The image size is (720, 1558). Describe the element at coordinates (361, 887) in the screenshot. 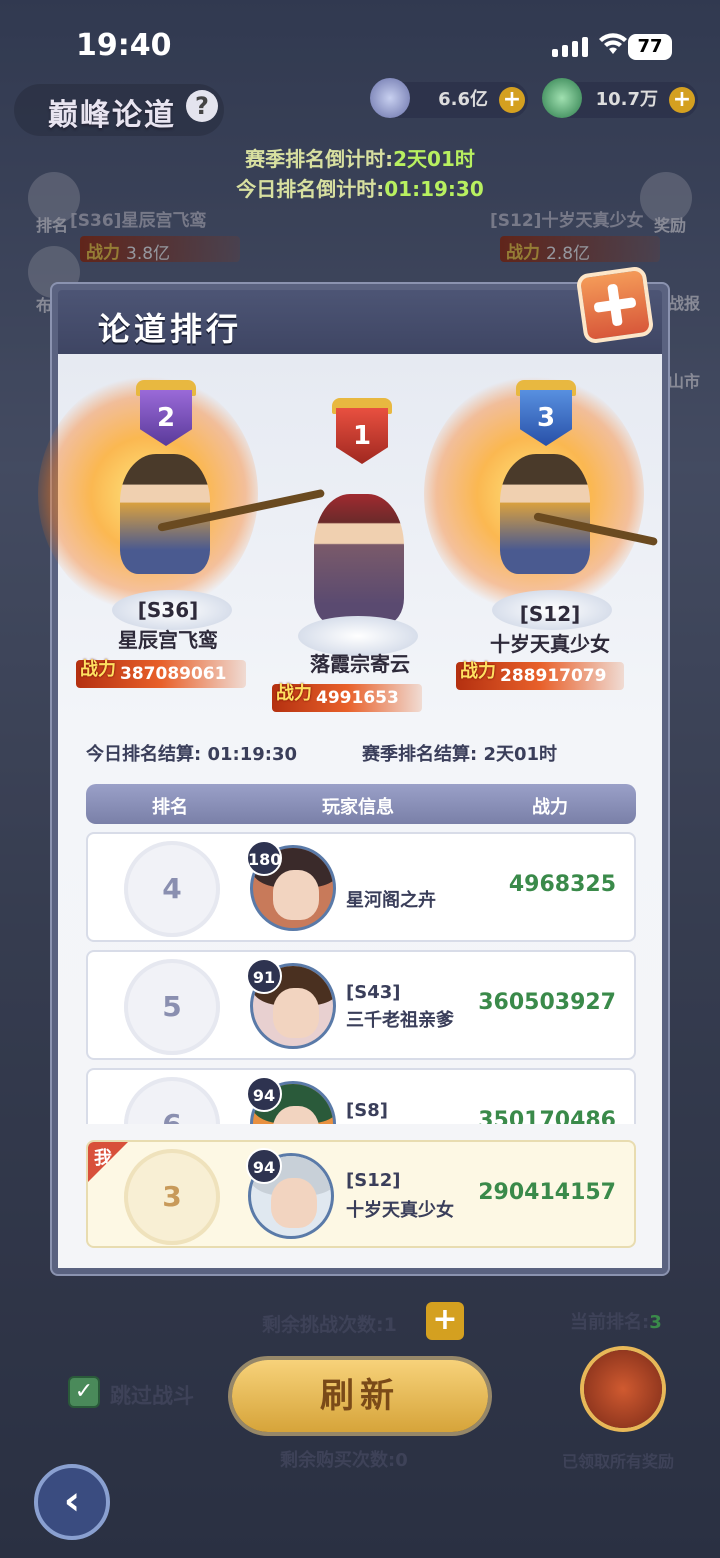

I see `table-row: 4 180 星河阁之卉 4968325` at that location.